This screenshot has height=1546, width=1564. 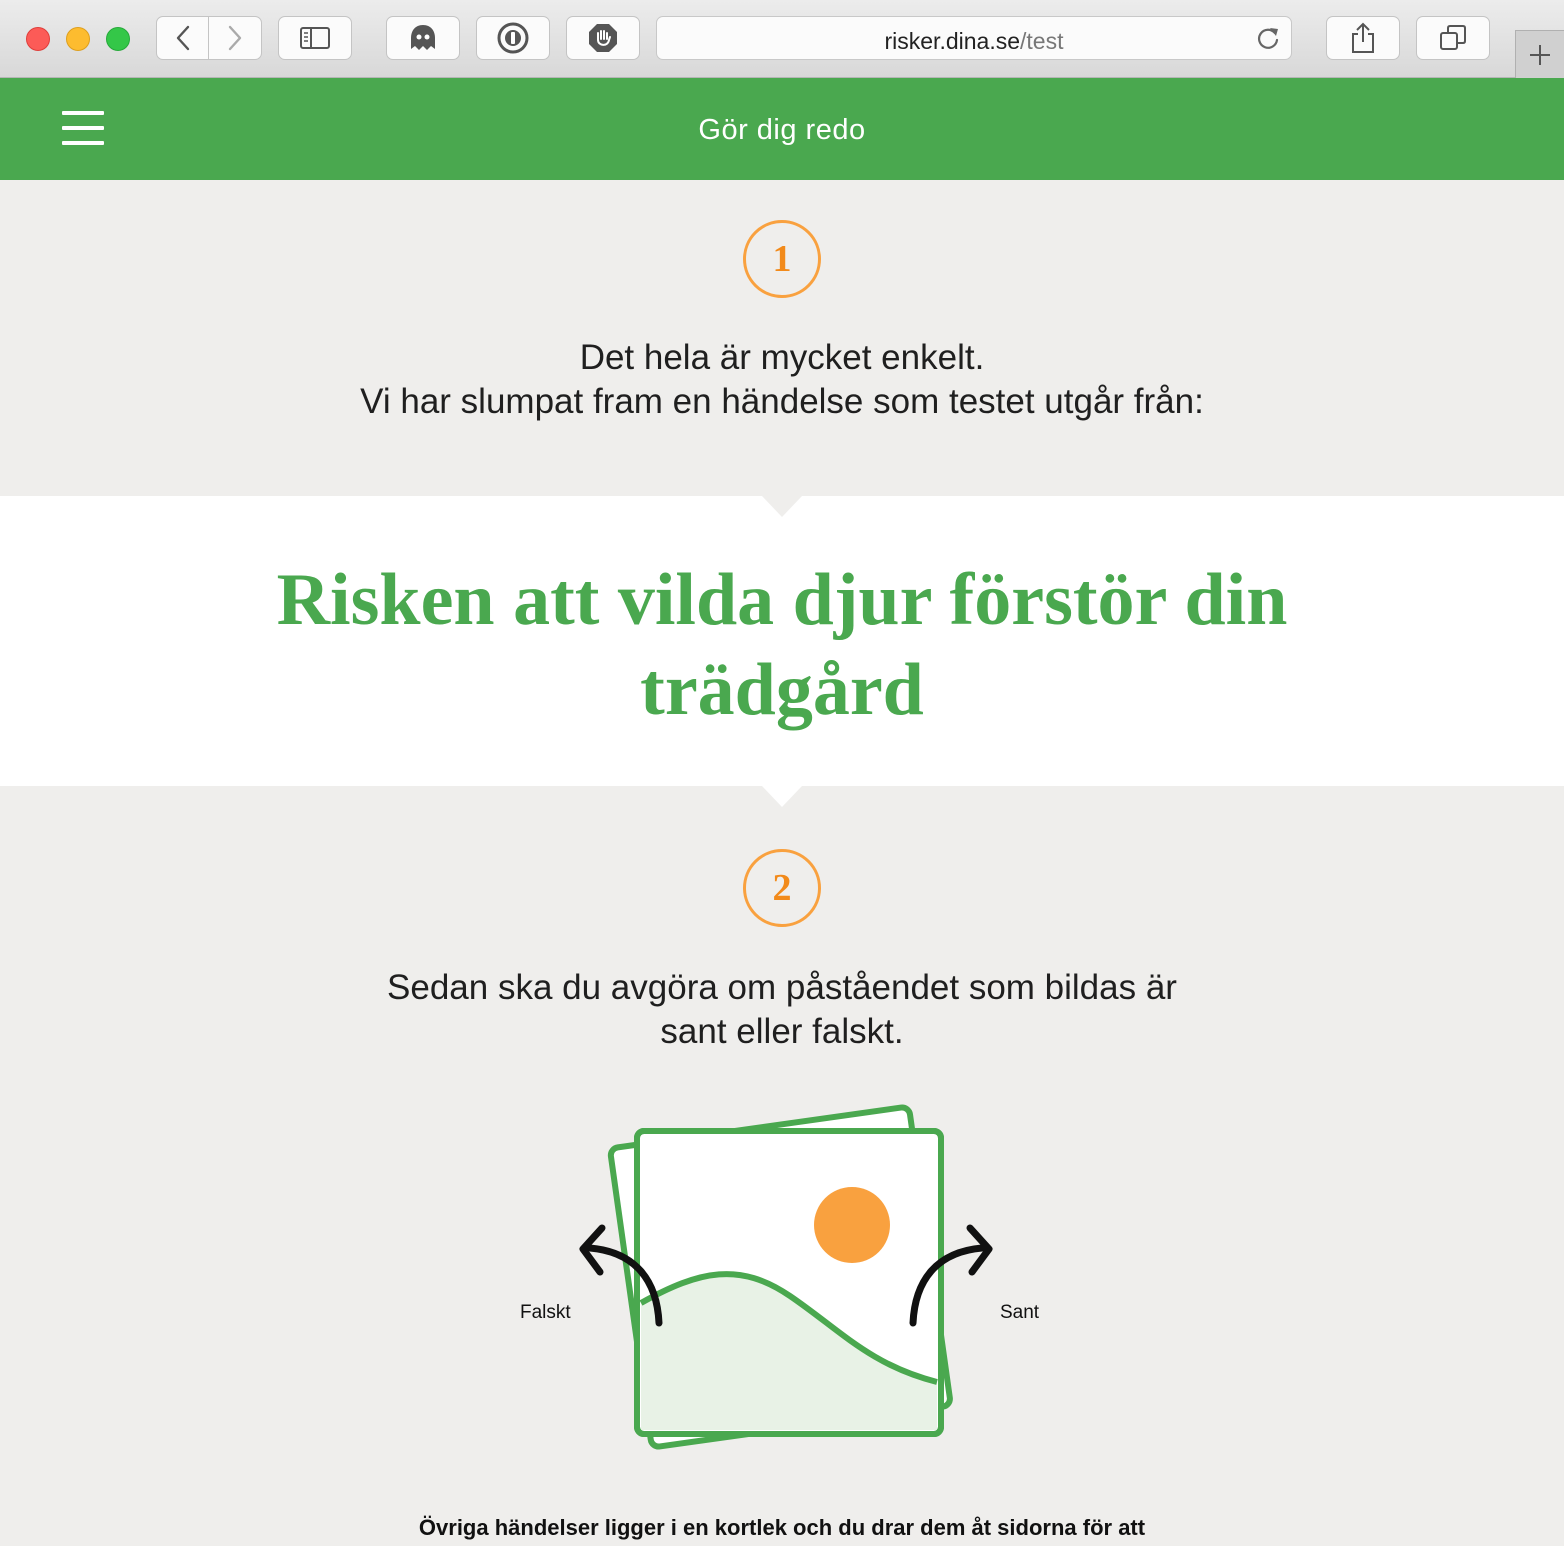 What do you see at coordinates (782, 888) in the screenshot?
I see `step-number-2: 2` at bounding box center [782, 888].